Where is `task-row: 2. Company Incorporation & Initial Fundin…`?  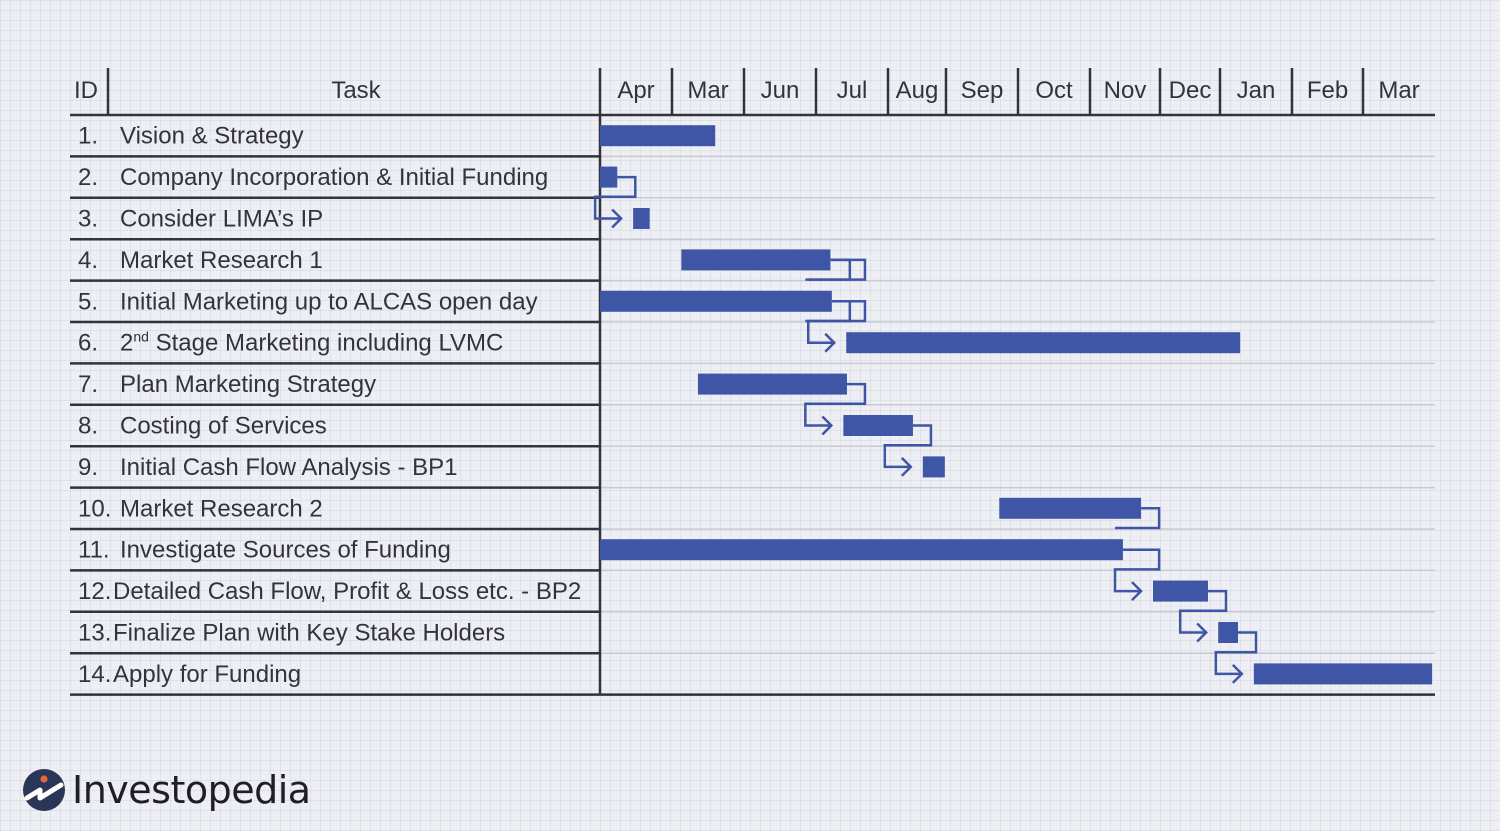 task-row: 2. Company Incorporation & Initial Fundin… is located at coordinates (313, 177).